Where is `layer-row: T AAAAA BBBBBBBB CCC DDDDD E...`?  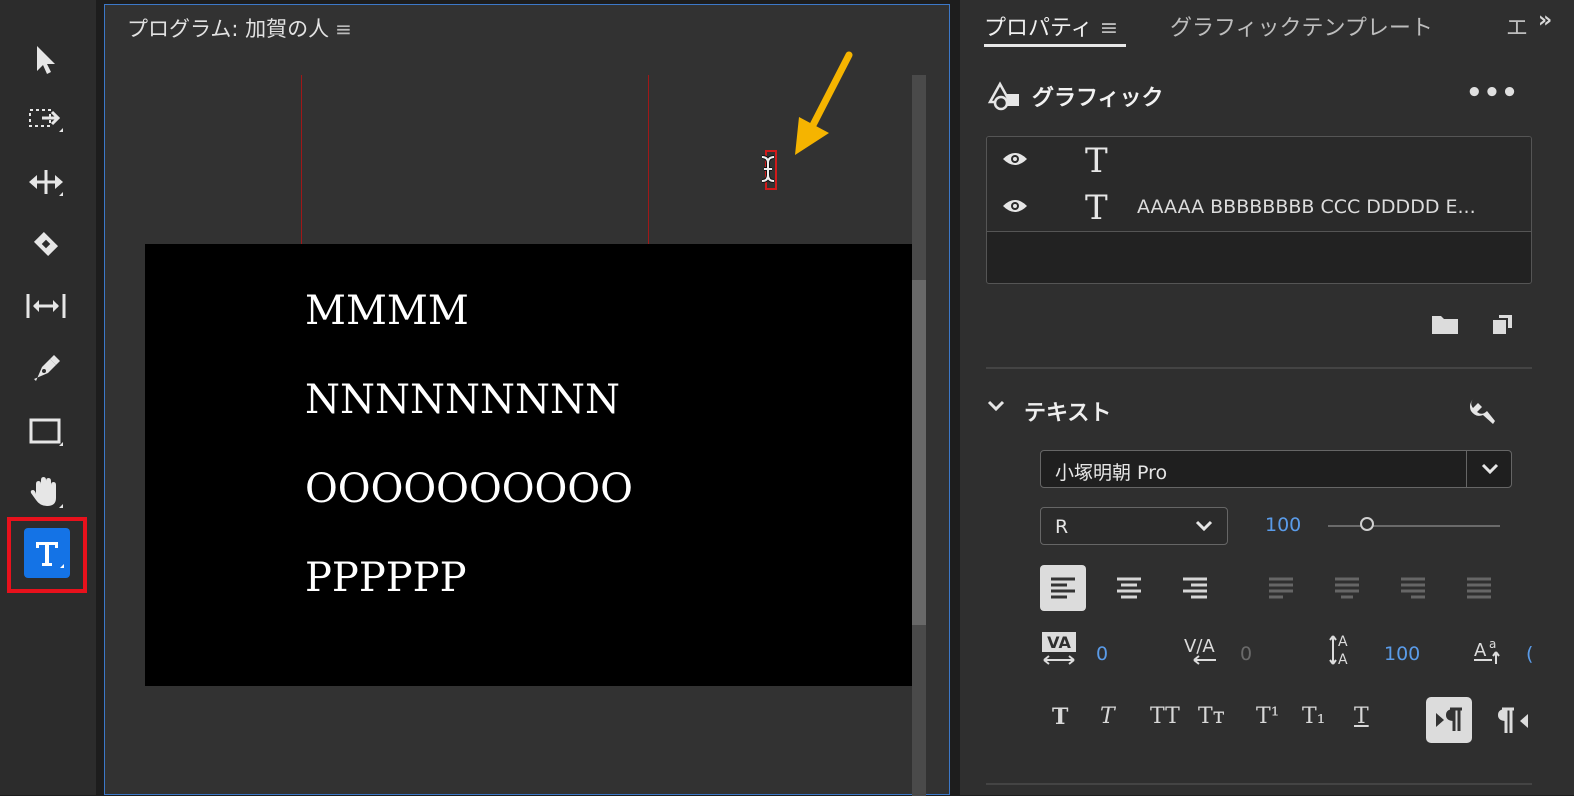 layer-row: T AAAAA BBBBBBBB CCC DDDDD E... is located at coordinates (1259, 208).